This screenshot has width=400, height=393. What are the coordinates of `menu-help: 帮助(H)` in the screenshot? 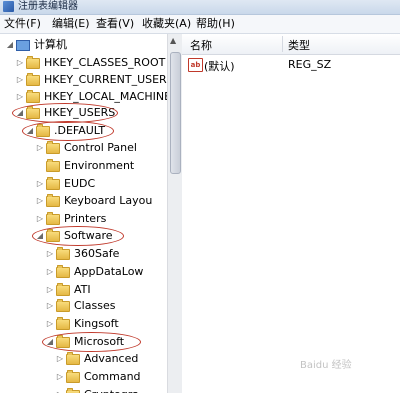 It's located at (215, 24).